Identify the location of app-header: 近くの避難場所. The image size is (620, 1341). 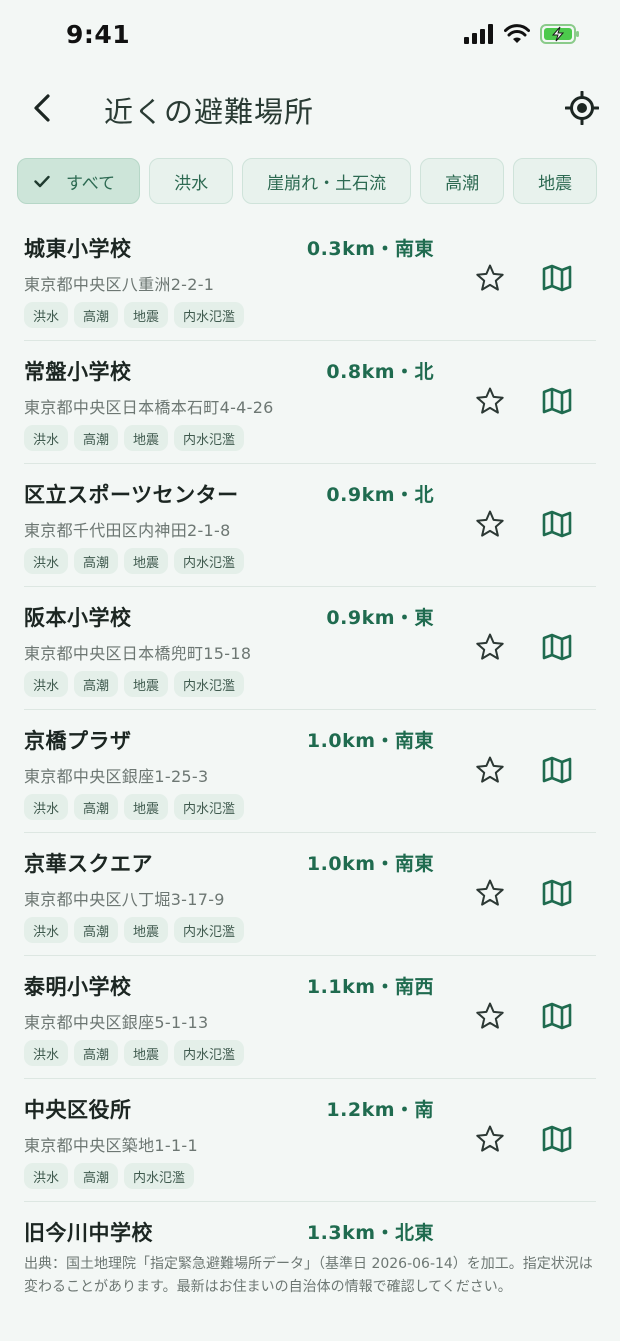
(310, 110).